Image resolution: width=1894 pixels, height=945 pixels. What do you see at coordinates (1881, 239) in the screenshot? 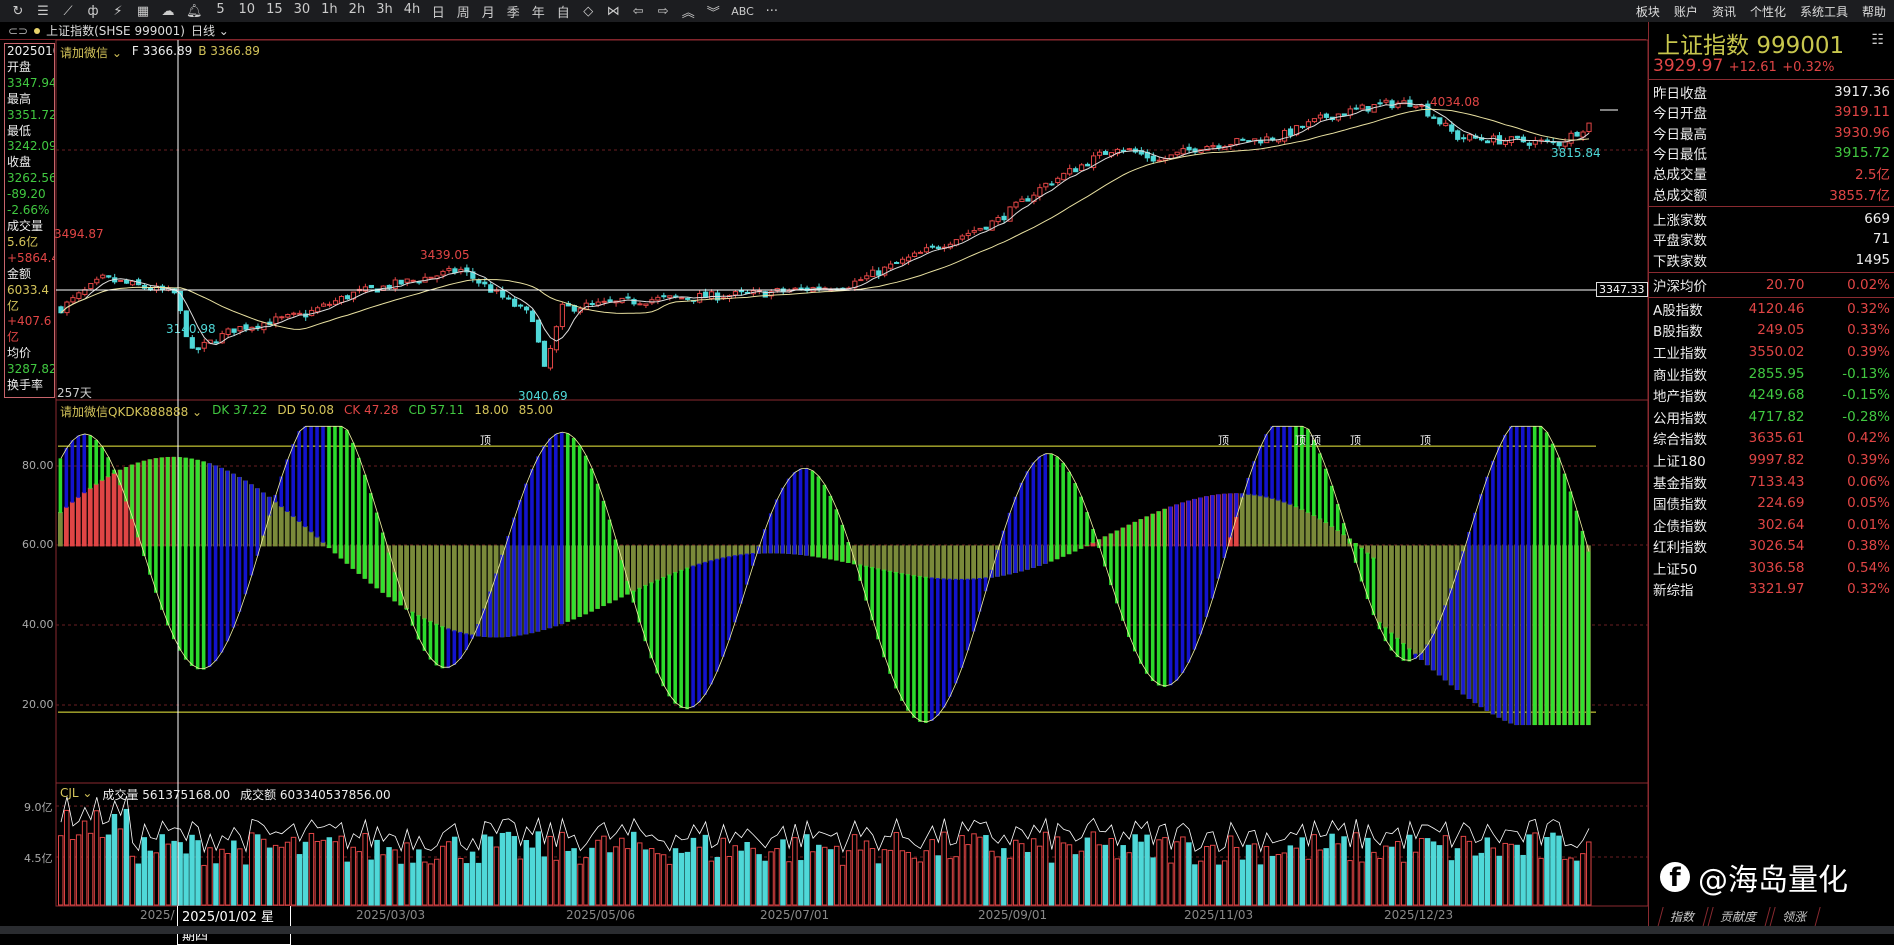
I see `breadth-value: 71` at bounding box center [1881, 239].